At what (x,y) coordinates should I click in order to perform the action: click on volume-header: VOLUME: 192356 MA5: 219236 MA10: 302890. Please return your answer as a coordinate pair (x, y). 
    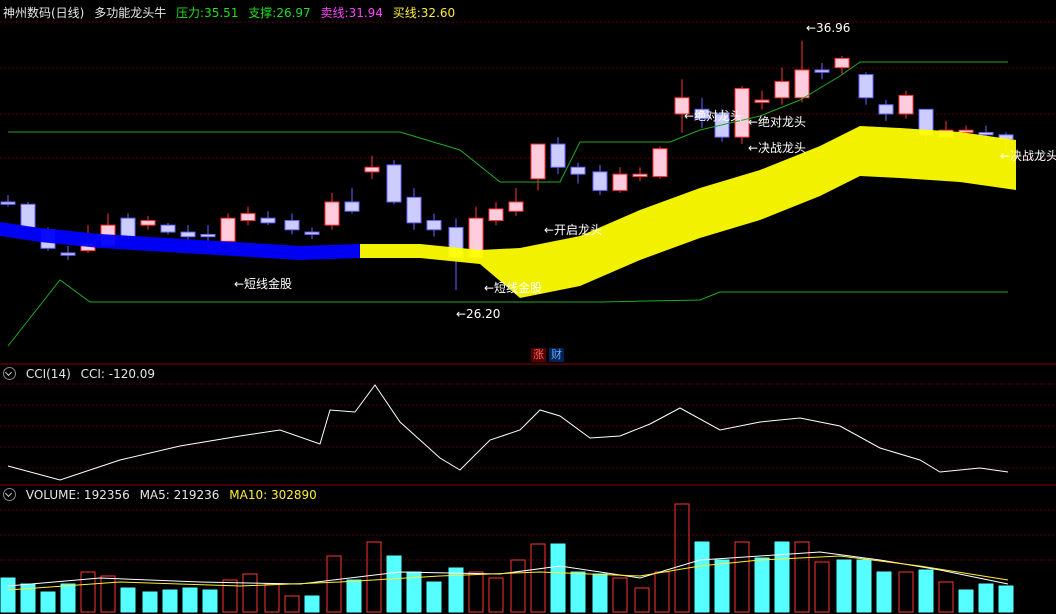
    Looking at the image, I should click on (163, 495).